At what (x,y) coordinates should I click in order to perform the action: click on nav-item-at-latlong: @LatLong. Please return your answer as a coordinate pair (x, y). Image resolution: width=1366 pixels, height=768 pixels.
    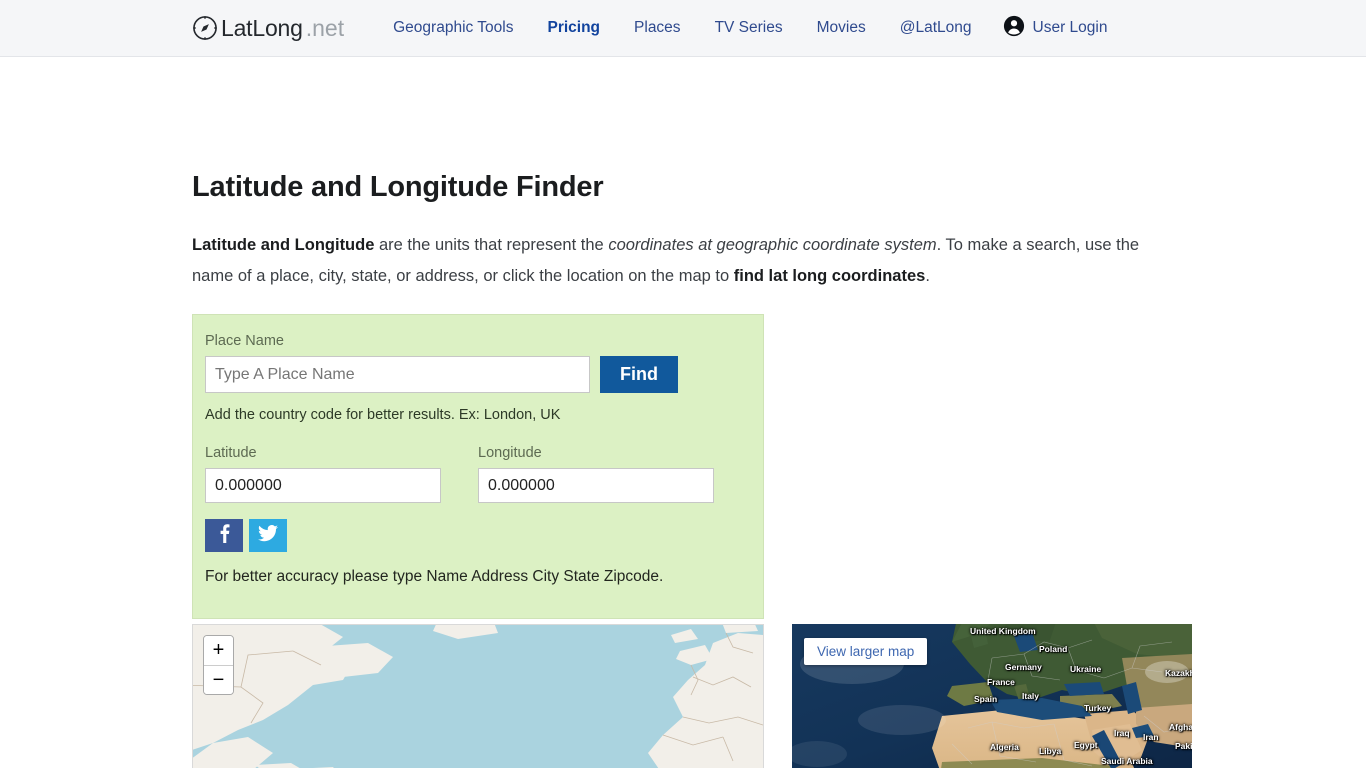
    Looking at the image, I should click on (936, 28).